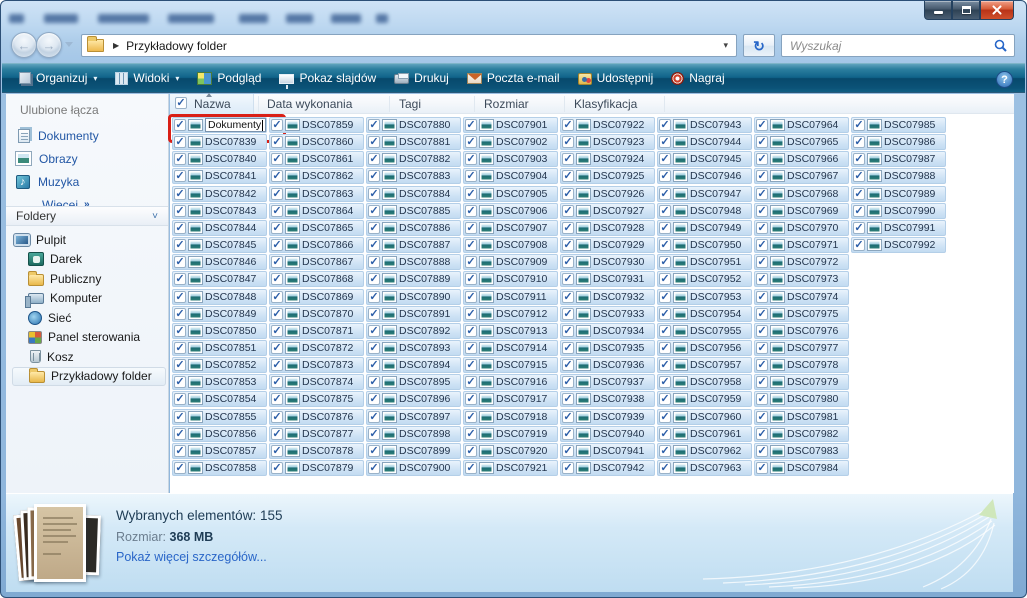  I want to click on file-tile: ✓ DSC07860, so click(316, 142).